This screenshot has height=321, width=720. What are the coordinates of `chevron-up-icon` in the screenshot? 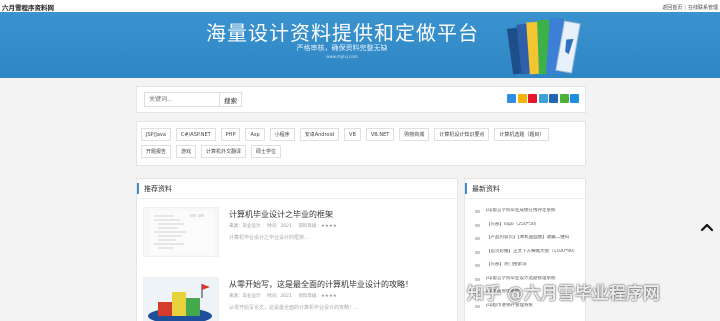 It's located at (707, 227).